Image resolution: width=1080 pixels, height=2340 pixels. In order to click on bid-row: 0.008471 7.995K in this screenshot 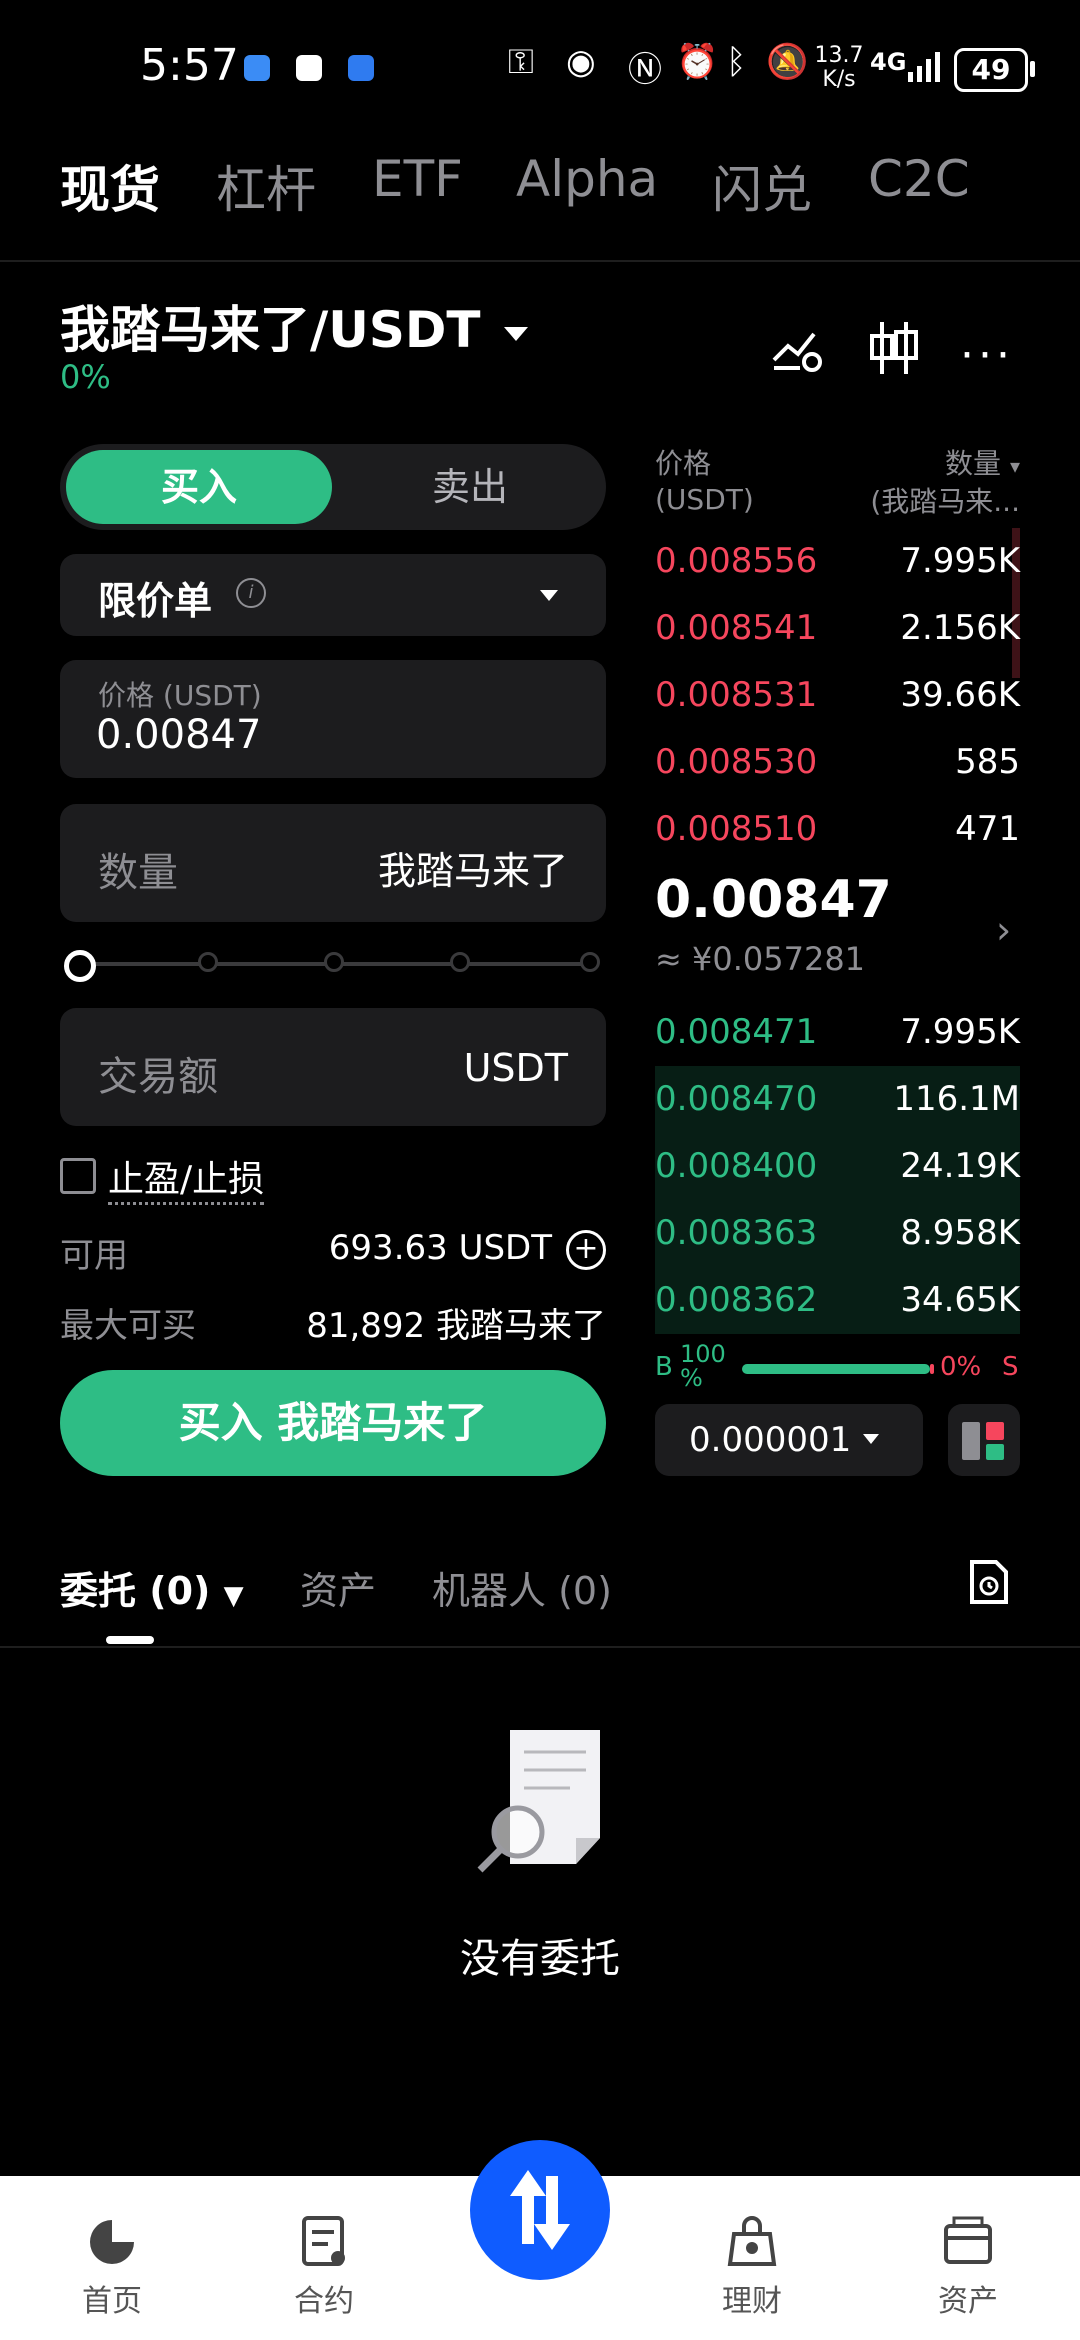, I will do `click(837, 1032)`.